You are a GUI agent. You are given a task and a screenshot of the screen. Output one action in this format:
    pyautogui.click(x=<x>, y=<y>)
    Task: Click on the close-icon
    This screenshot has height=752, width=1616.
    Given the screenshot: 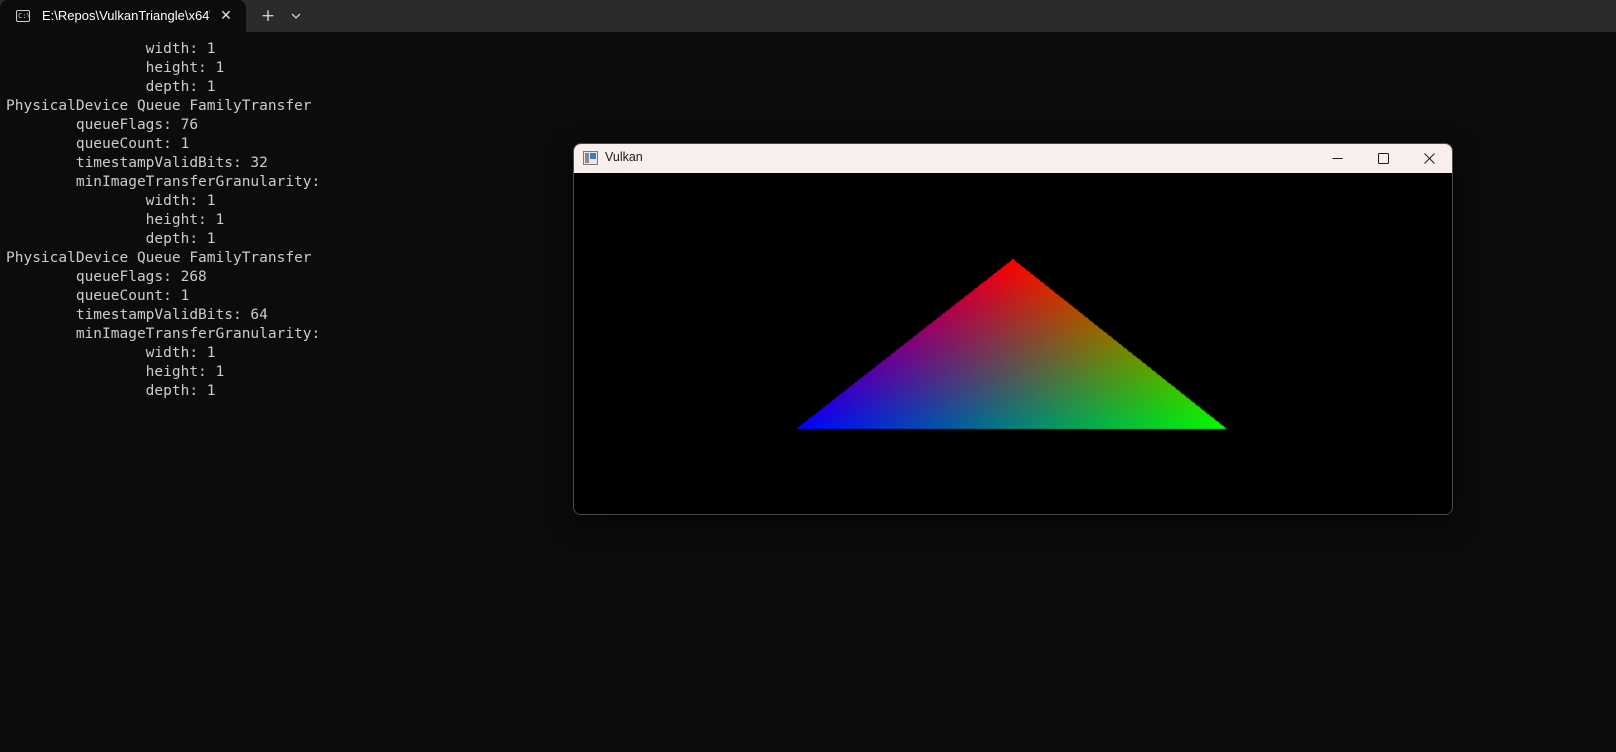 What is the action you would take?
    pyautogui.click(x=1429, y=158)
    